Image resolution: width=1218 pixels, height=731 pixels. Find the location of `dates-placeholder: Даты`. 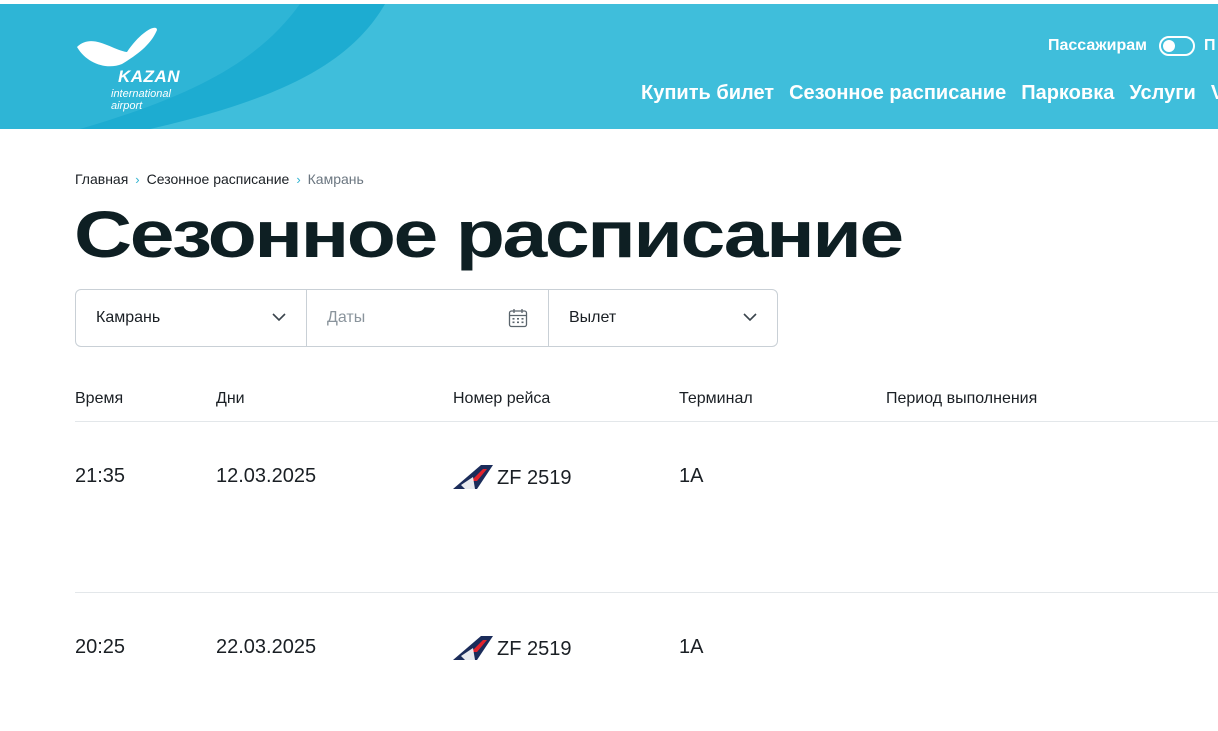

dates-placeholder: Даты is located at coordinates (346, 317).